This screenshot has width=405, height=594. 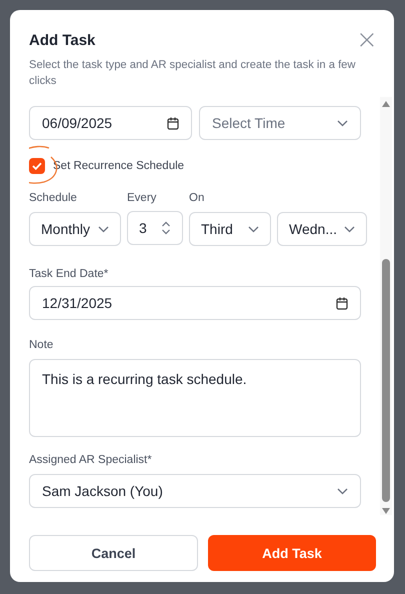 What do you see at coordinates (155, 228) in the screenshot?
I see `number-stepper: 3` at bounding box center [155, 228].